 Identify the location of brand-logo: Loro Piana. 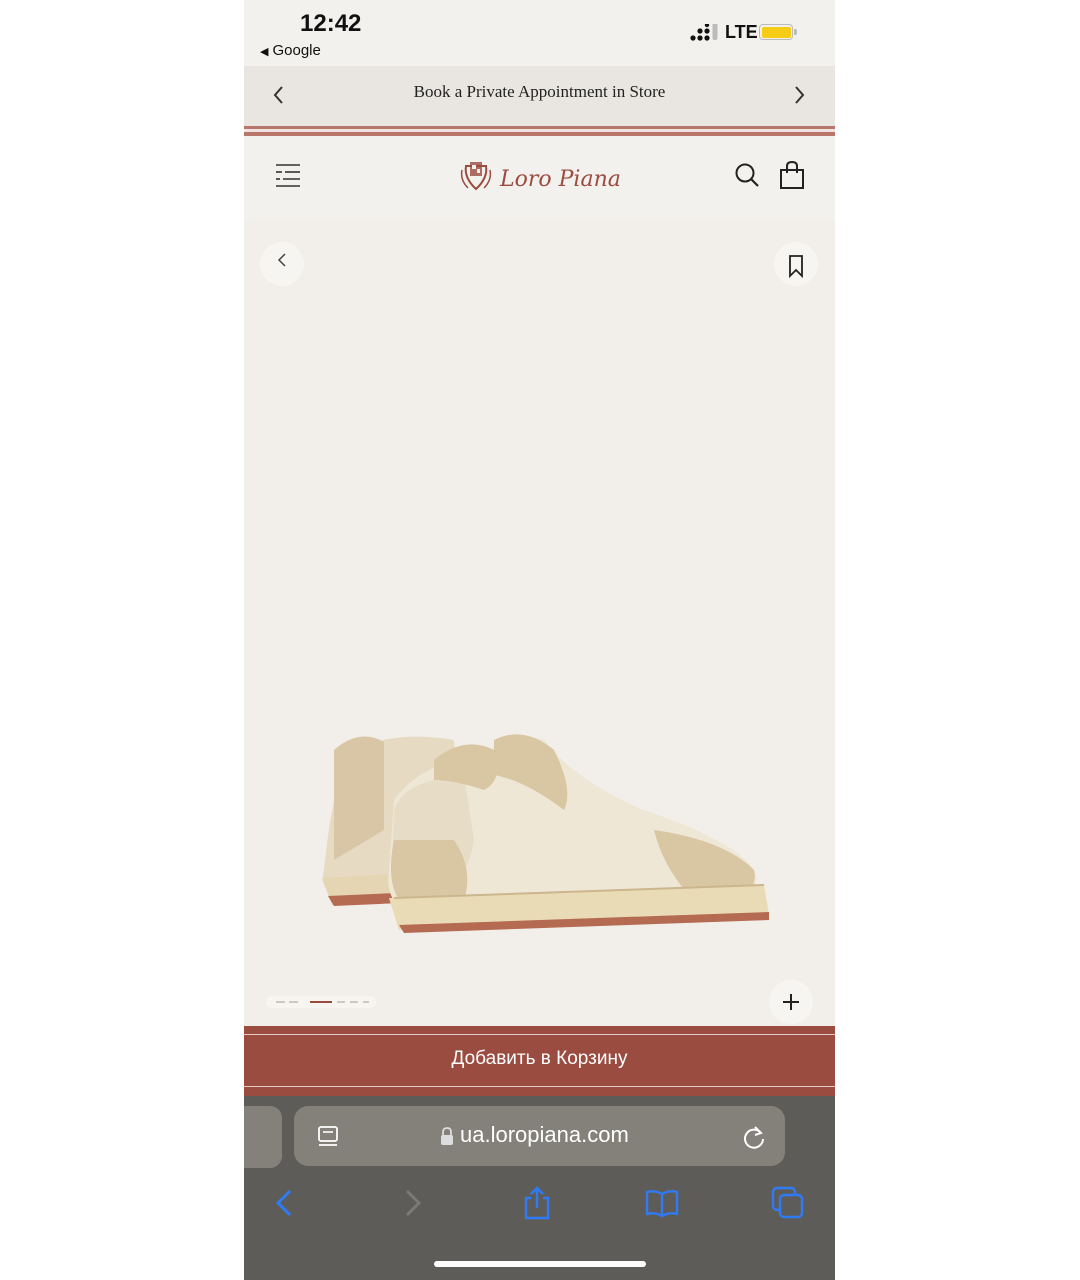
(540, 176).